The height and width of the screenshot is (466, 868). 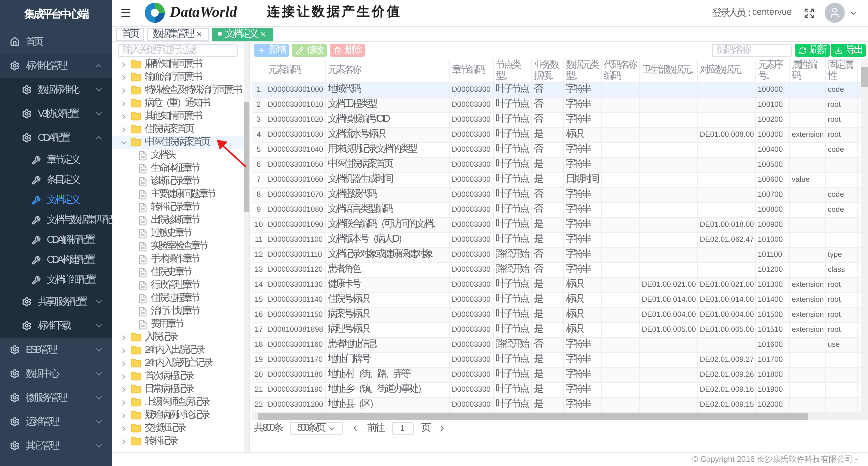 What do you see at coordinates (126, 13) in the screenshot?
I see `menu-icon` at bounding box center [126, 13].